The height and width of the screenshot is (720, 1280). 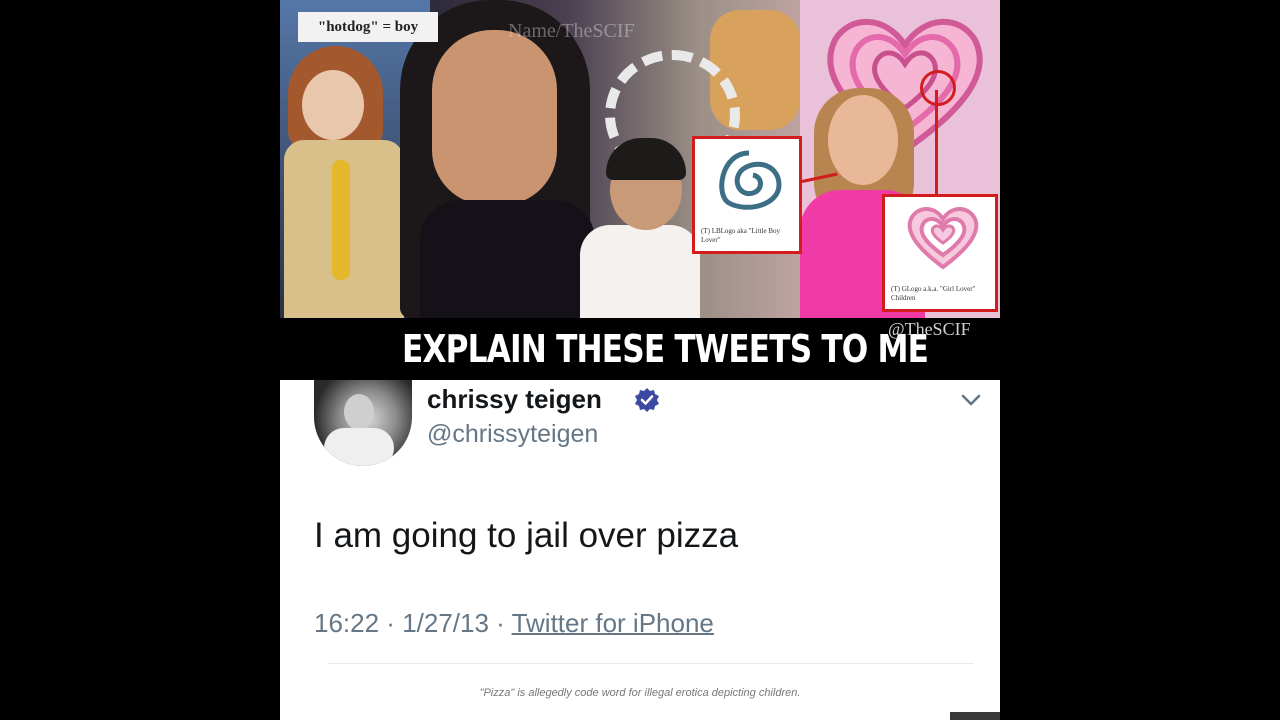 I want to click on tweet-text: I am going to jail over pizza, so click(x=526, y=535).